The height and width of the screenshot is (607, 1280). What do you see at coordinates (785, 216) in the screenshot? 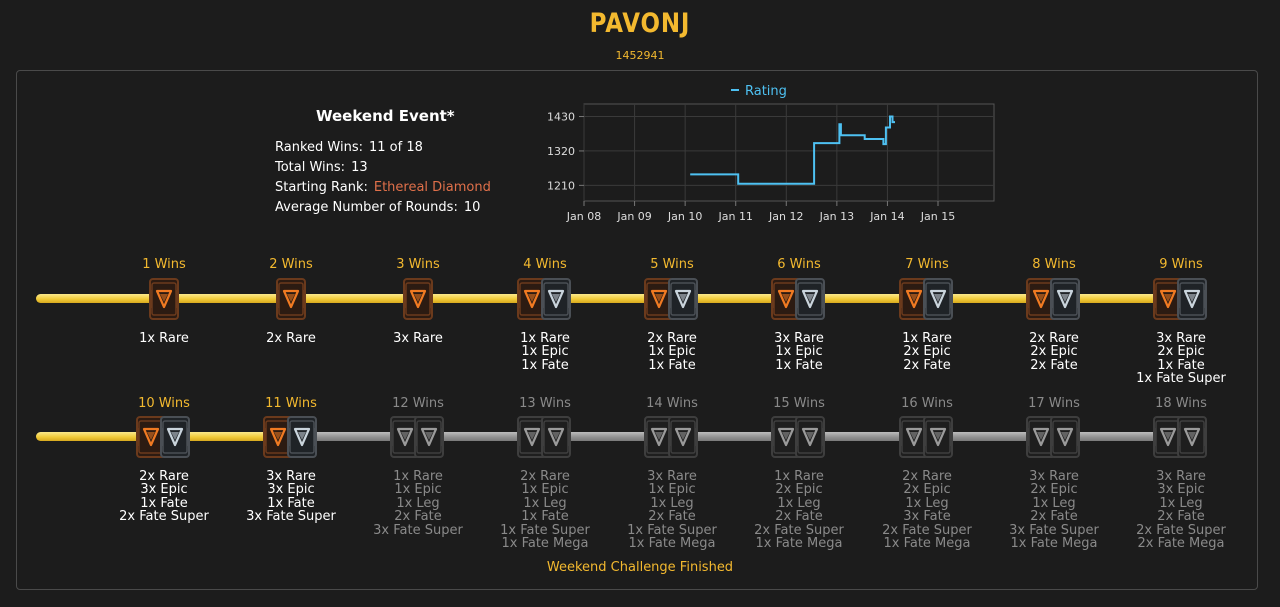
I see `x-tick-label: Jan 12` at bounding box center [785, 216].